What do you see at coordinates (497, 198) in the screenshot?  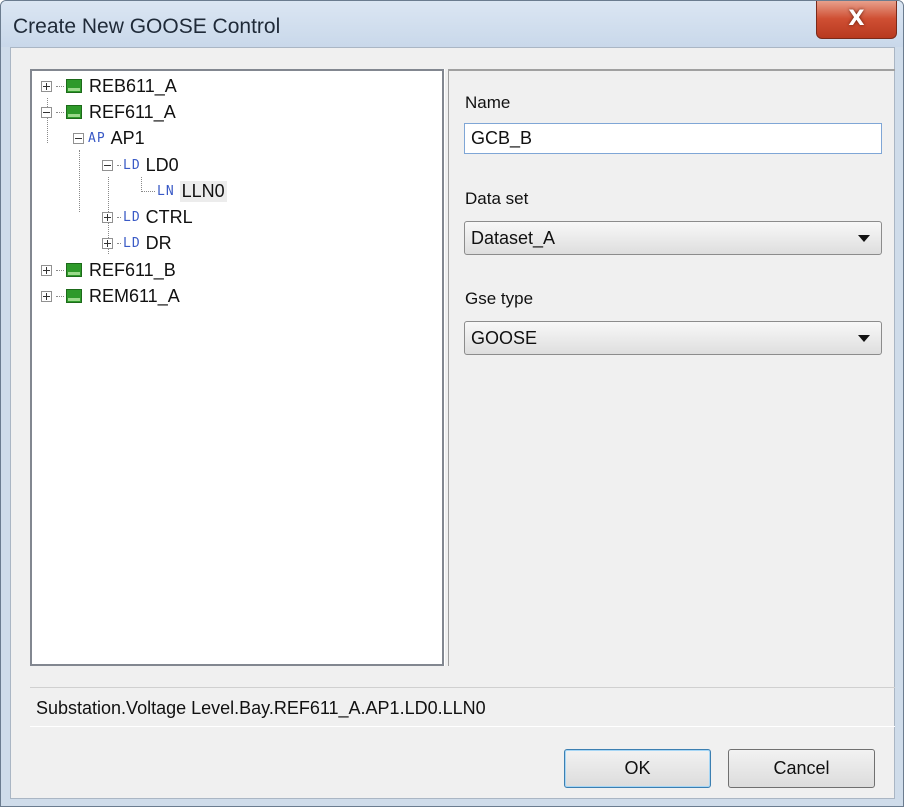 I see `dataset-label: Data set` at bounding box center [497, 198].